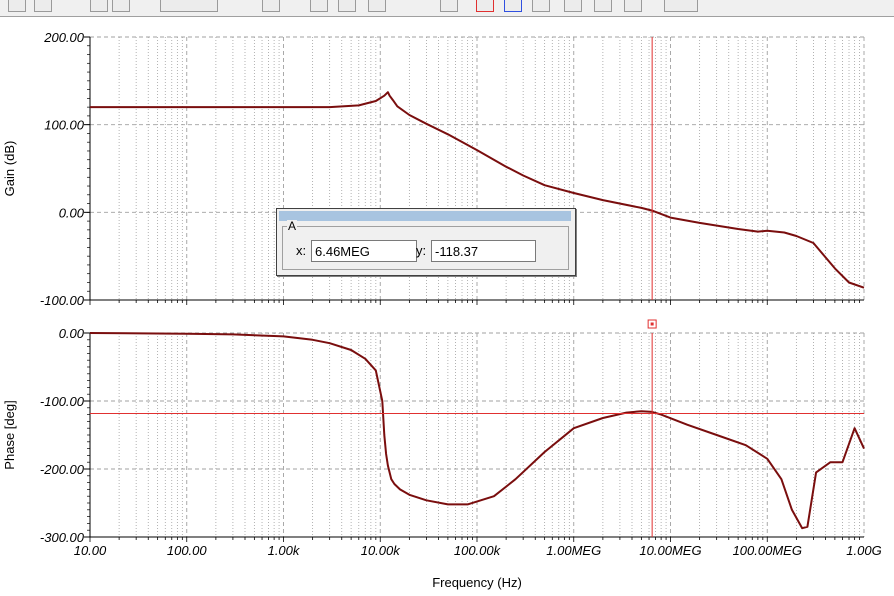 This screenshot has width=894, height=596. I want to click on x-tick-label: 10.00k, so click(381, 550).